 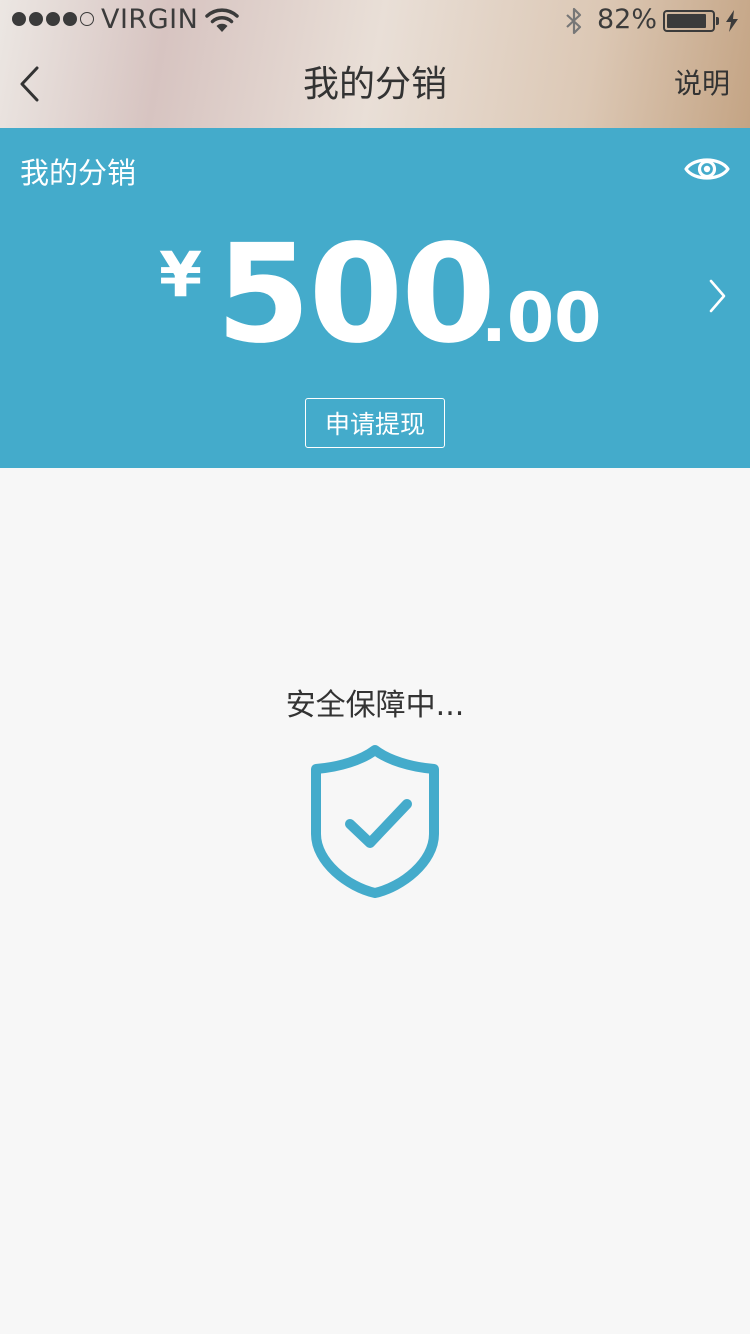 What do you see at coordinates (691, 21) in the screenshot?
I see `battery-icon` at bounding box center [691, 21].